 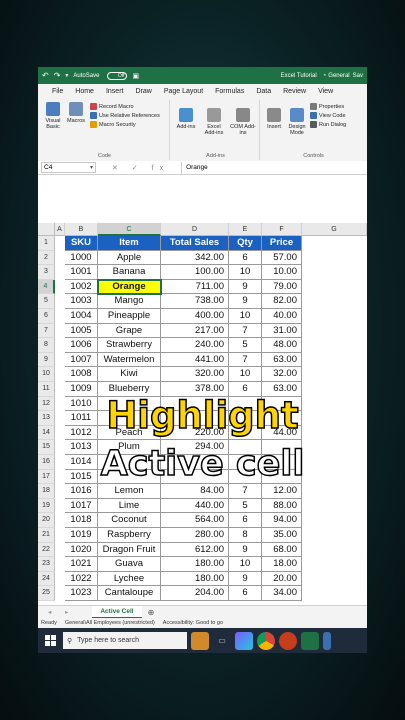 What do you see at coordinates (129, 301) in the screenshot?
I see `table-cell-item: Mango` at bounding box center [129, 301].